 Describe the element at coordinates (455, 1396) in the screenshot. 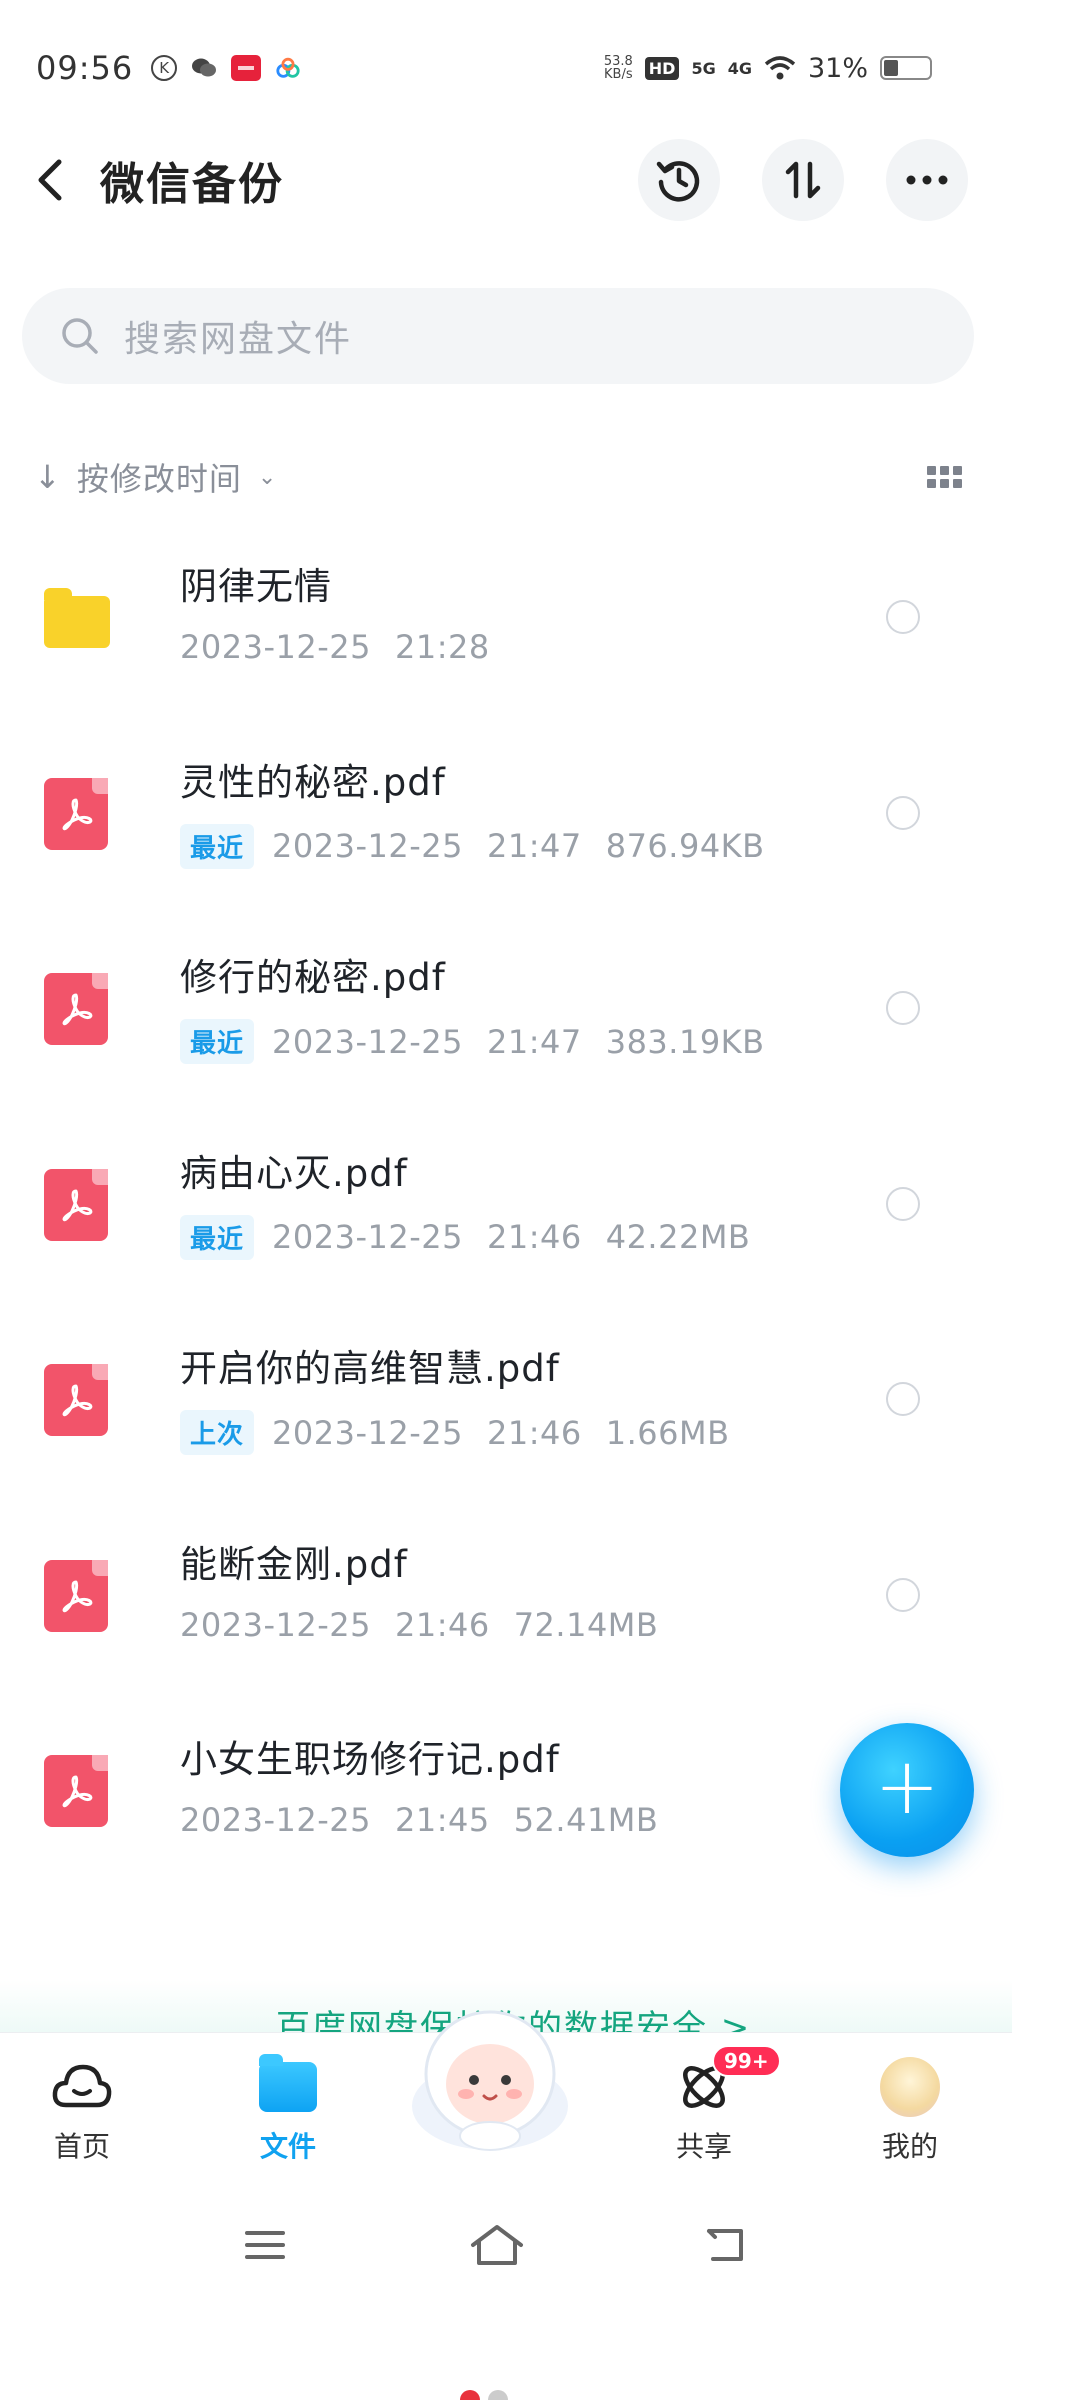

I see `file-text: 开启你的高维智慧.pdf 上次 2023-12-25 21:46 1.66MB` at that location.